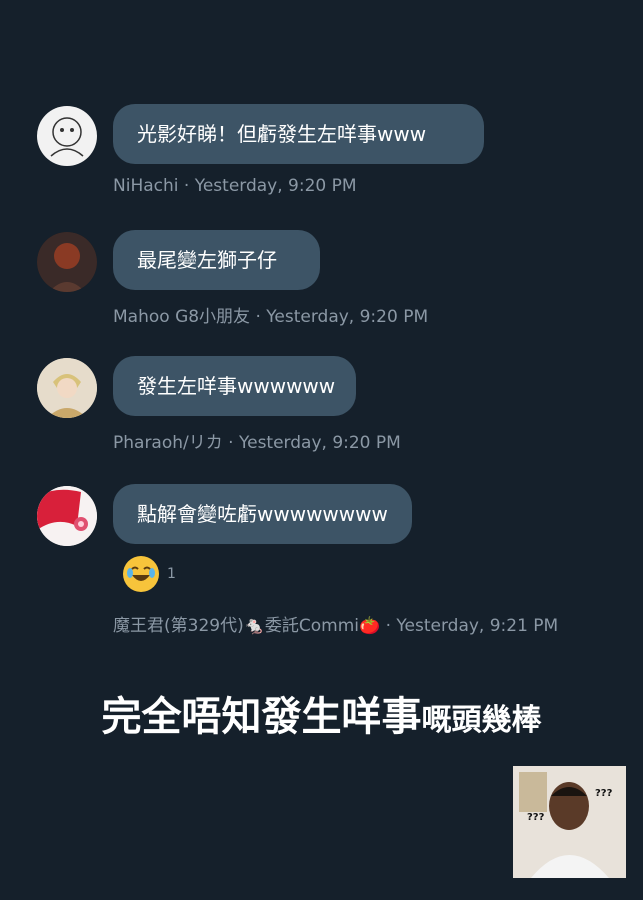  Describe the element at coordinates (171, 574) in the screenshot. I see `reaction-count: 1` at that location.